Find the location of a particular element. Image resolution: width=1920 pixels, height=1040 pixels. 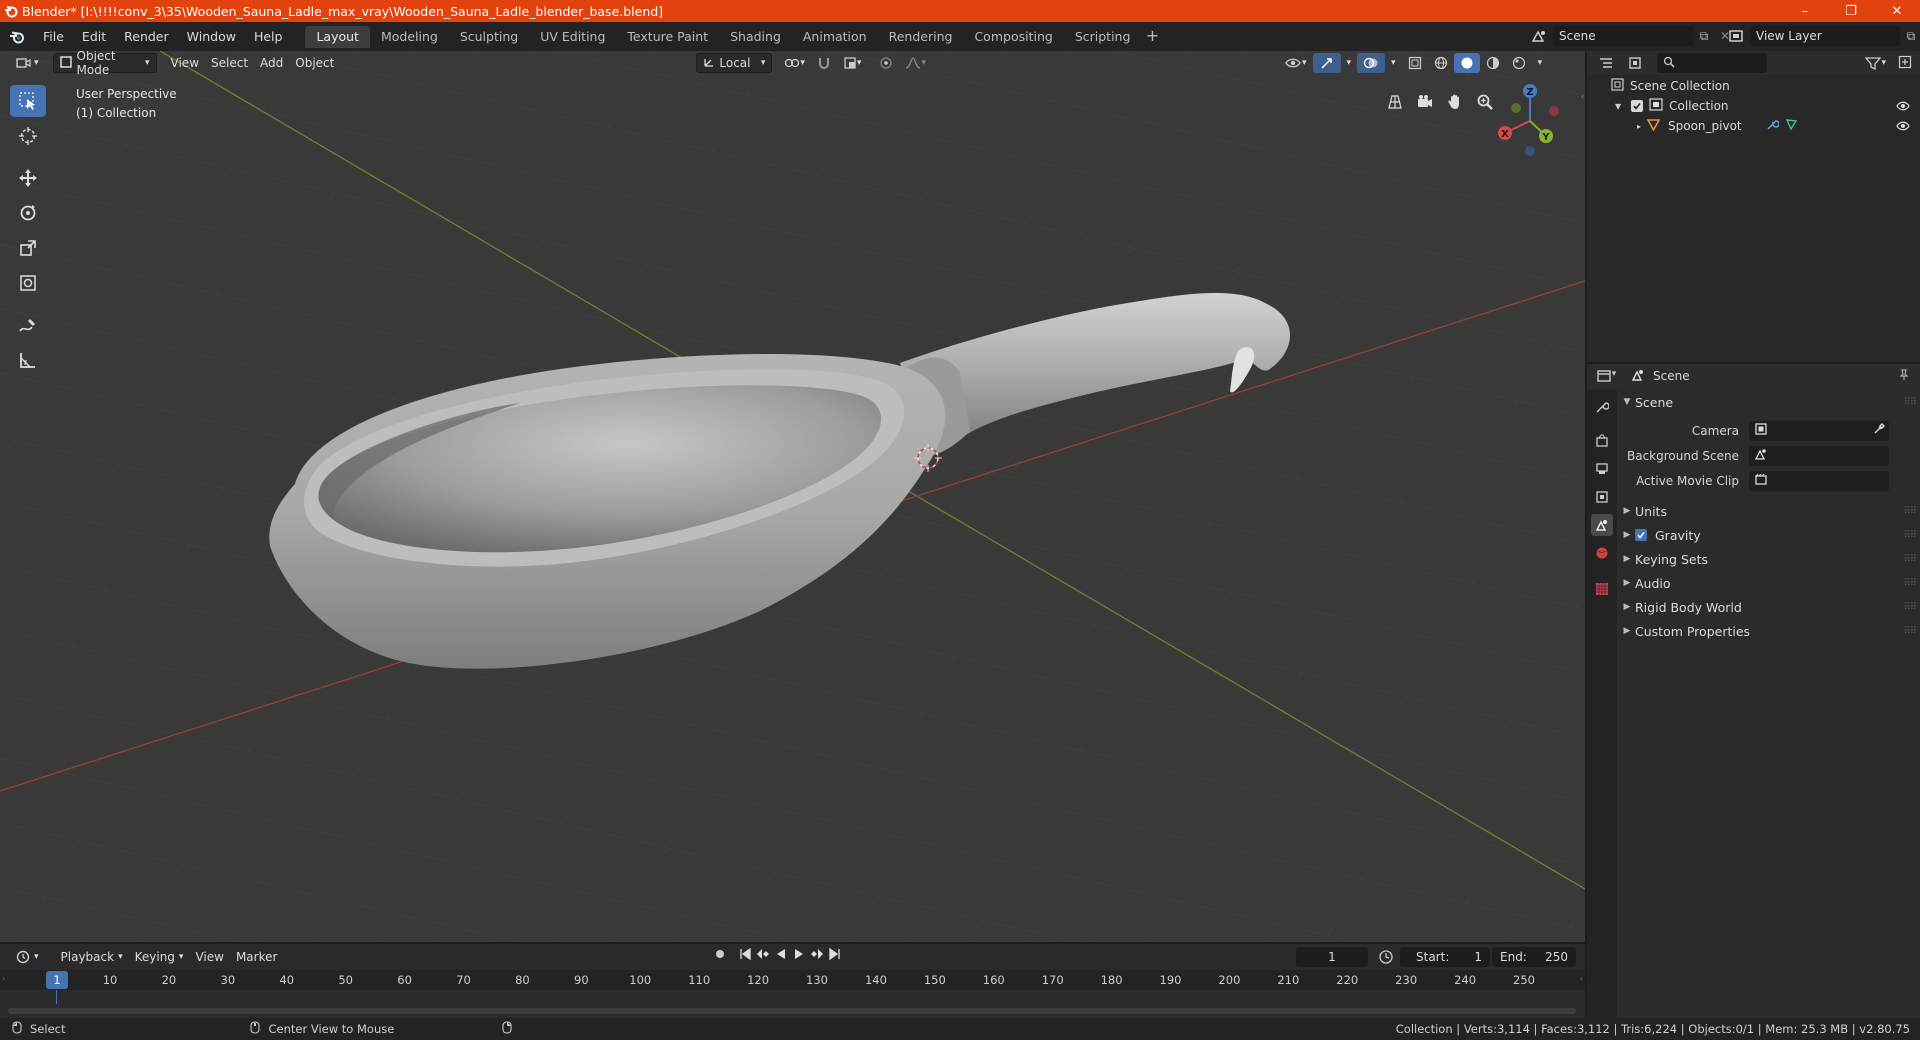

shading-wireframe-icon is located at coordinates (1441, 63).